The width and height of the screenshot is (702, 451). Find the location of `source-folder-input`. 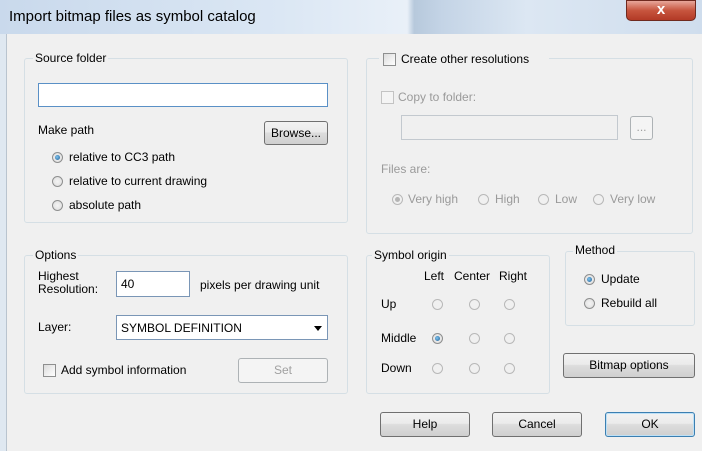

source-folder-input is located at coordinates (183, 95).